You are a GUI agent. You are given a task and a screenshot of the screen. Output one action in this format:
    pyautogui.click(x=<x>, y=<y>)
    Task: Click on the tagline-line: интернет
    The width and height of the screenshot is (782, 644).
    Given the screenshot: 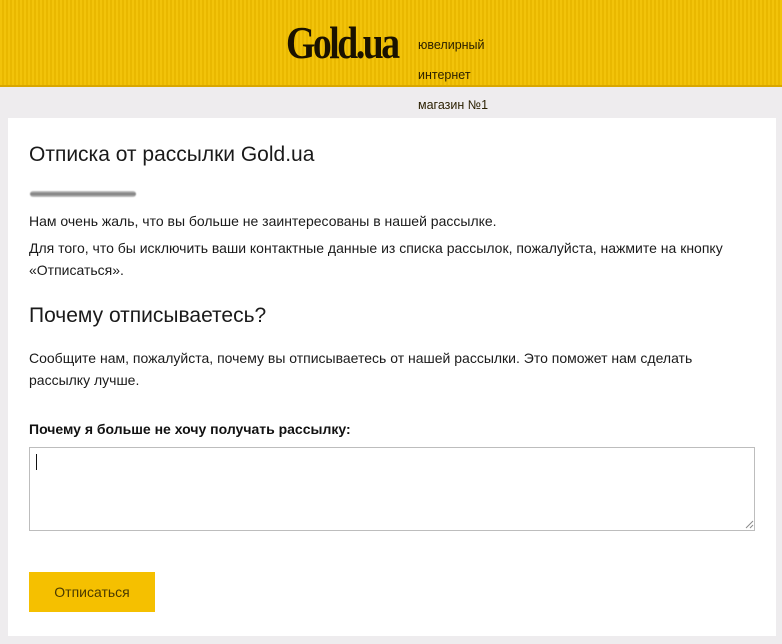 What is the action you would take?
    pyautogui.click(x=444, y=75)
    